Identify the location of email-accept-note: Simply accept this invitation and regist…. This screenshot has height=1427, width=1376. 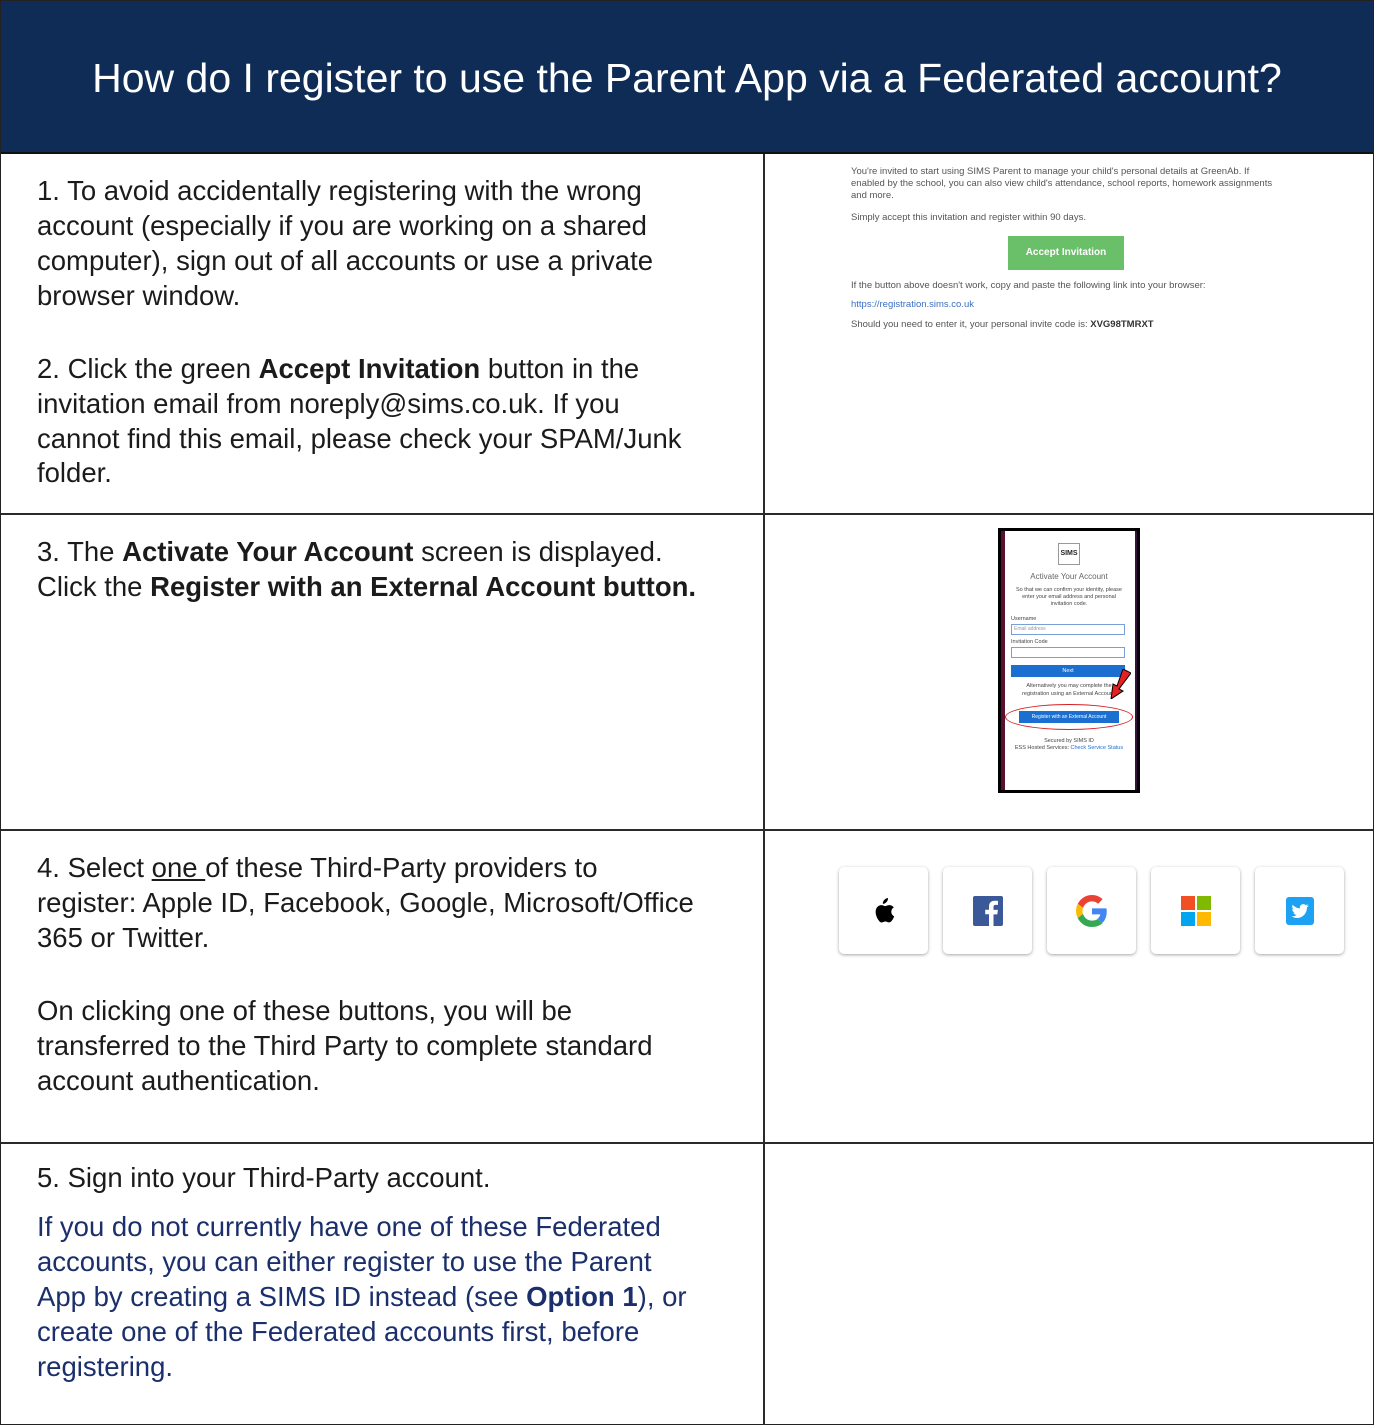
(968, 217).